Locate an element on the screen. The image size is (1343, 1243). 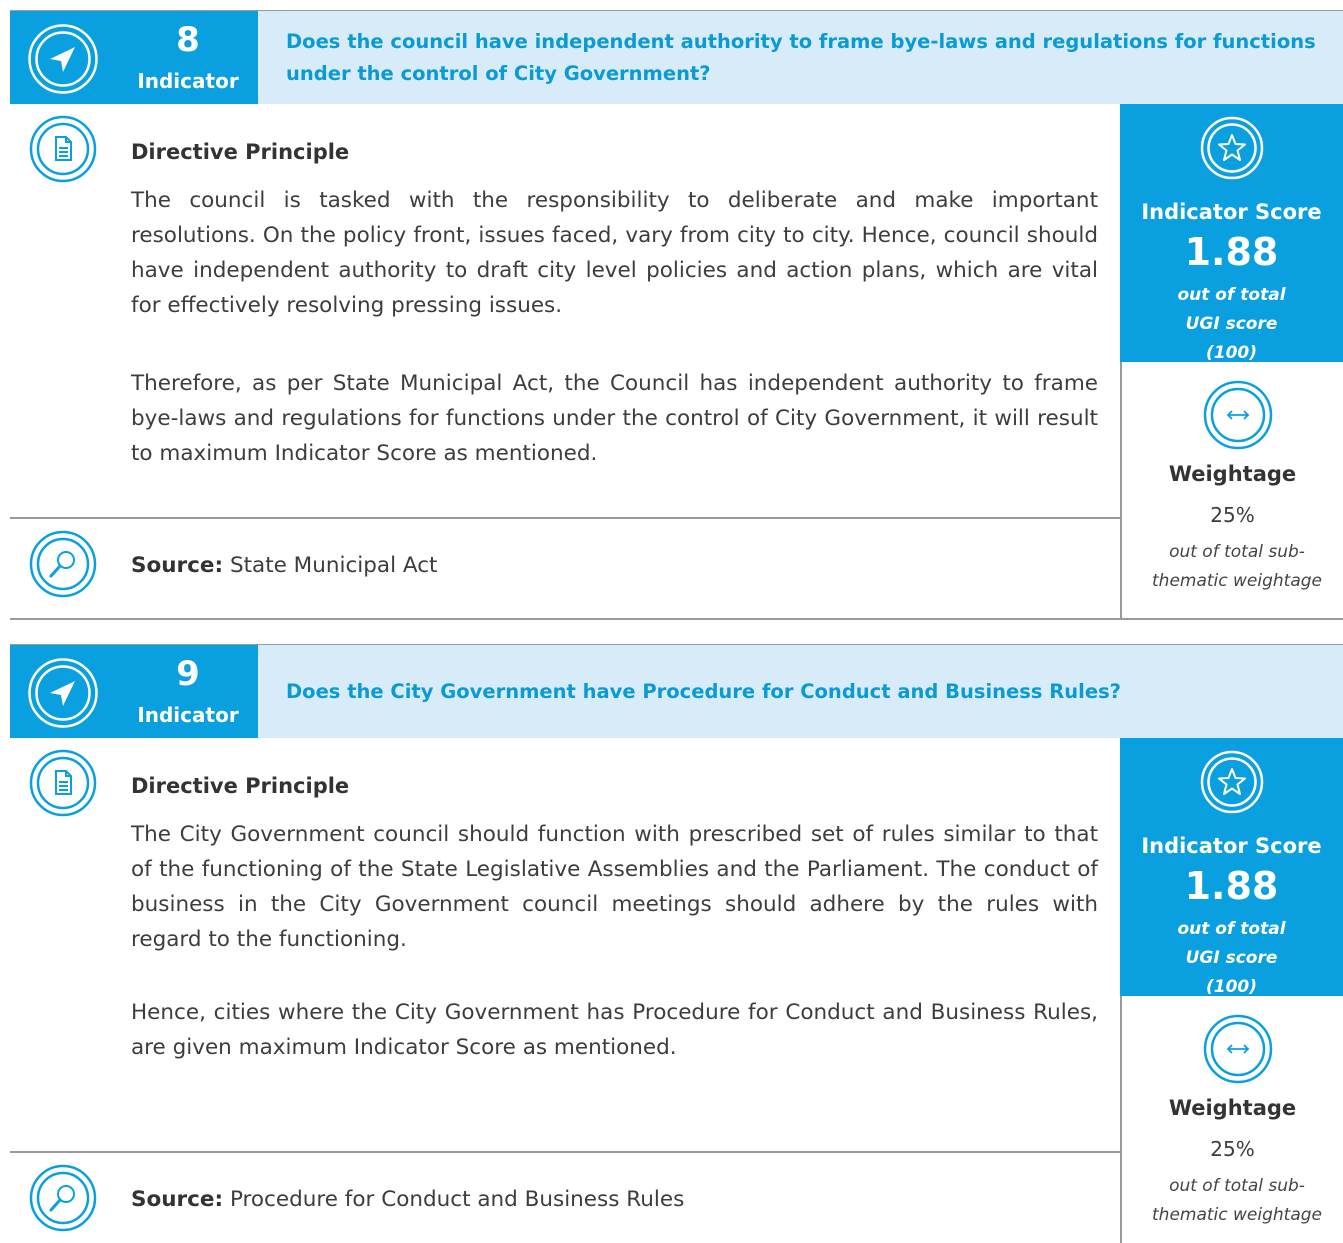
source-text: State Municipal Act is located at coordinates (333, 565).